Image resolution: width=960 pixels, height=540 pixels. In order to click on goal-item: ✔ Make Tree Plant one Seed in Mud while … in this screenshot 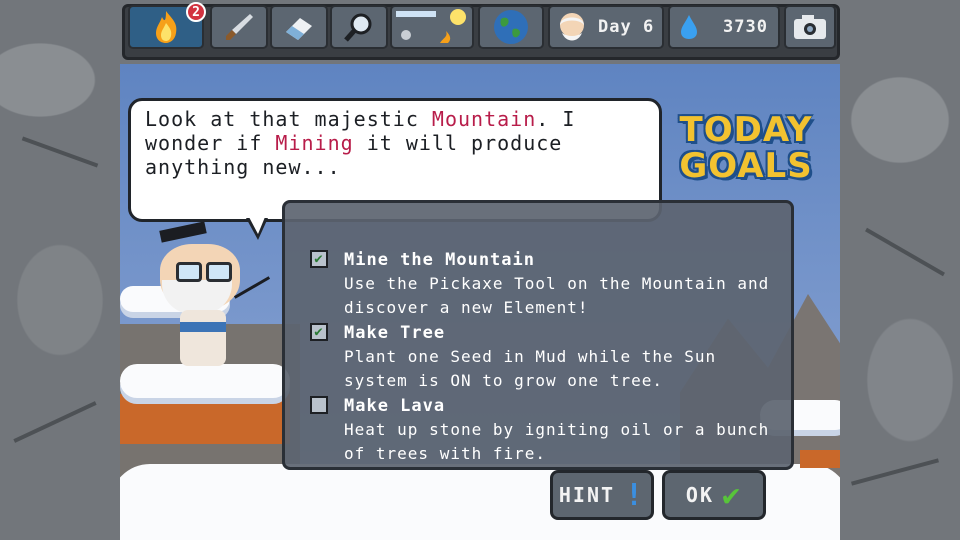, I will do `click(545, 357)`.